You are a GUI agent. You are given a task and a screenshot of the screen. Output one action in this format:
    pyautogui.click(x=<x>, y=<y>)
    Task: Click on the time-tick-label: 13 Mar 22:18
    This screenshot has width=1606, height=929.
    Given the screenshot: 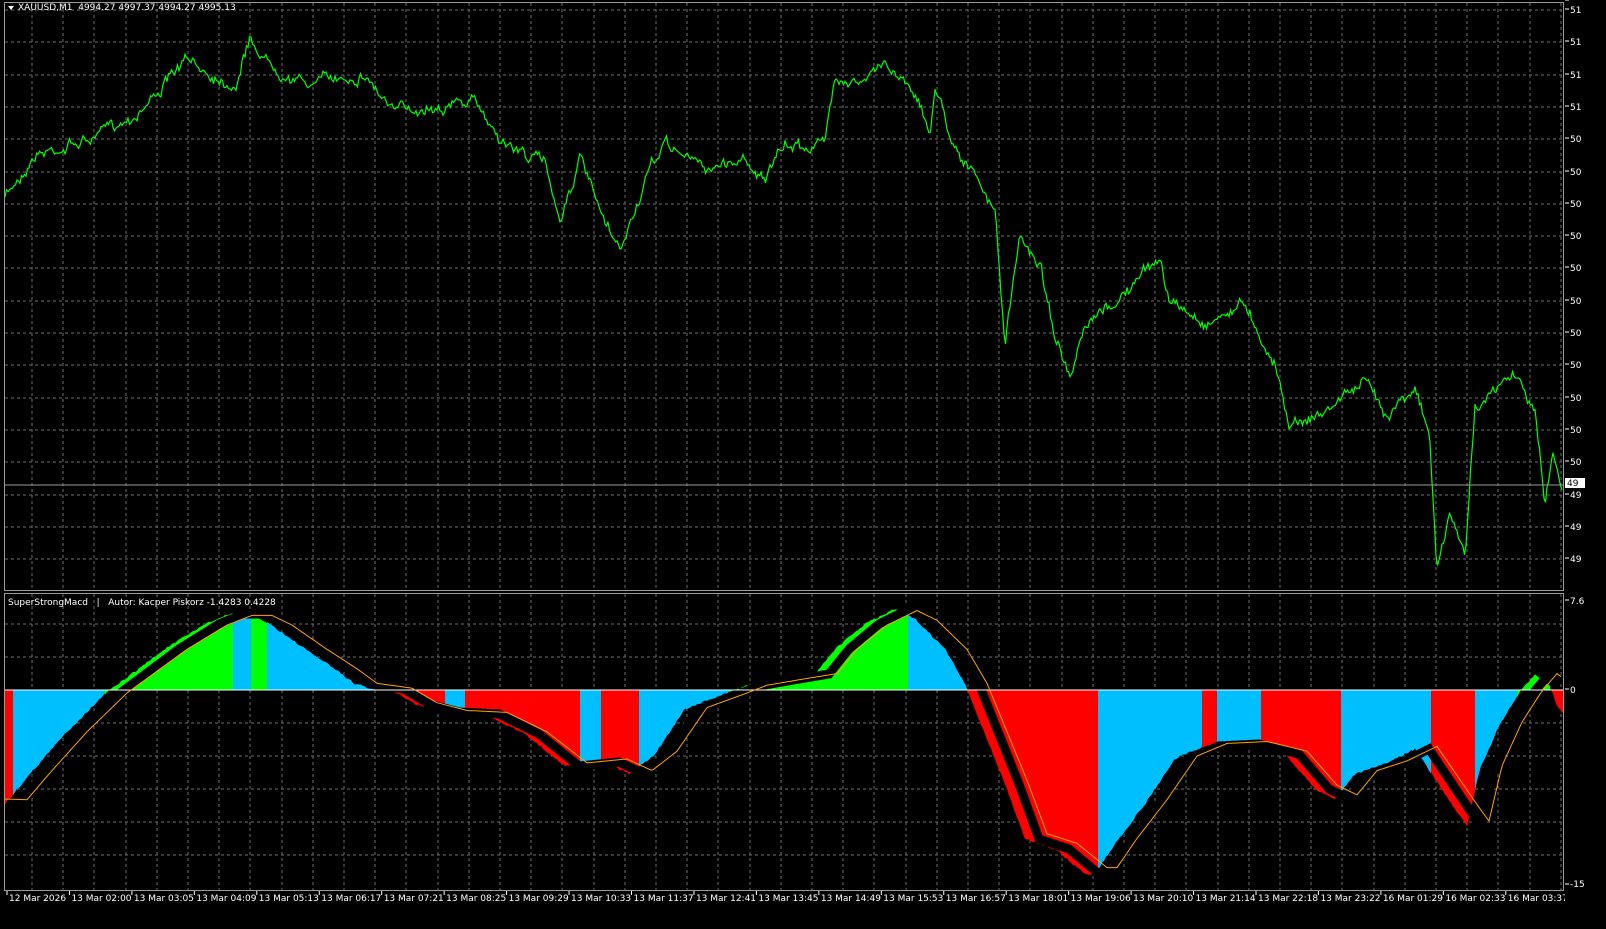 What is the action you would take?
    pyautogui.click(x=1288, y=899)
    